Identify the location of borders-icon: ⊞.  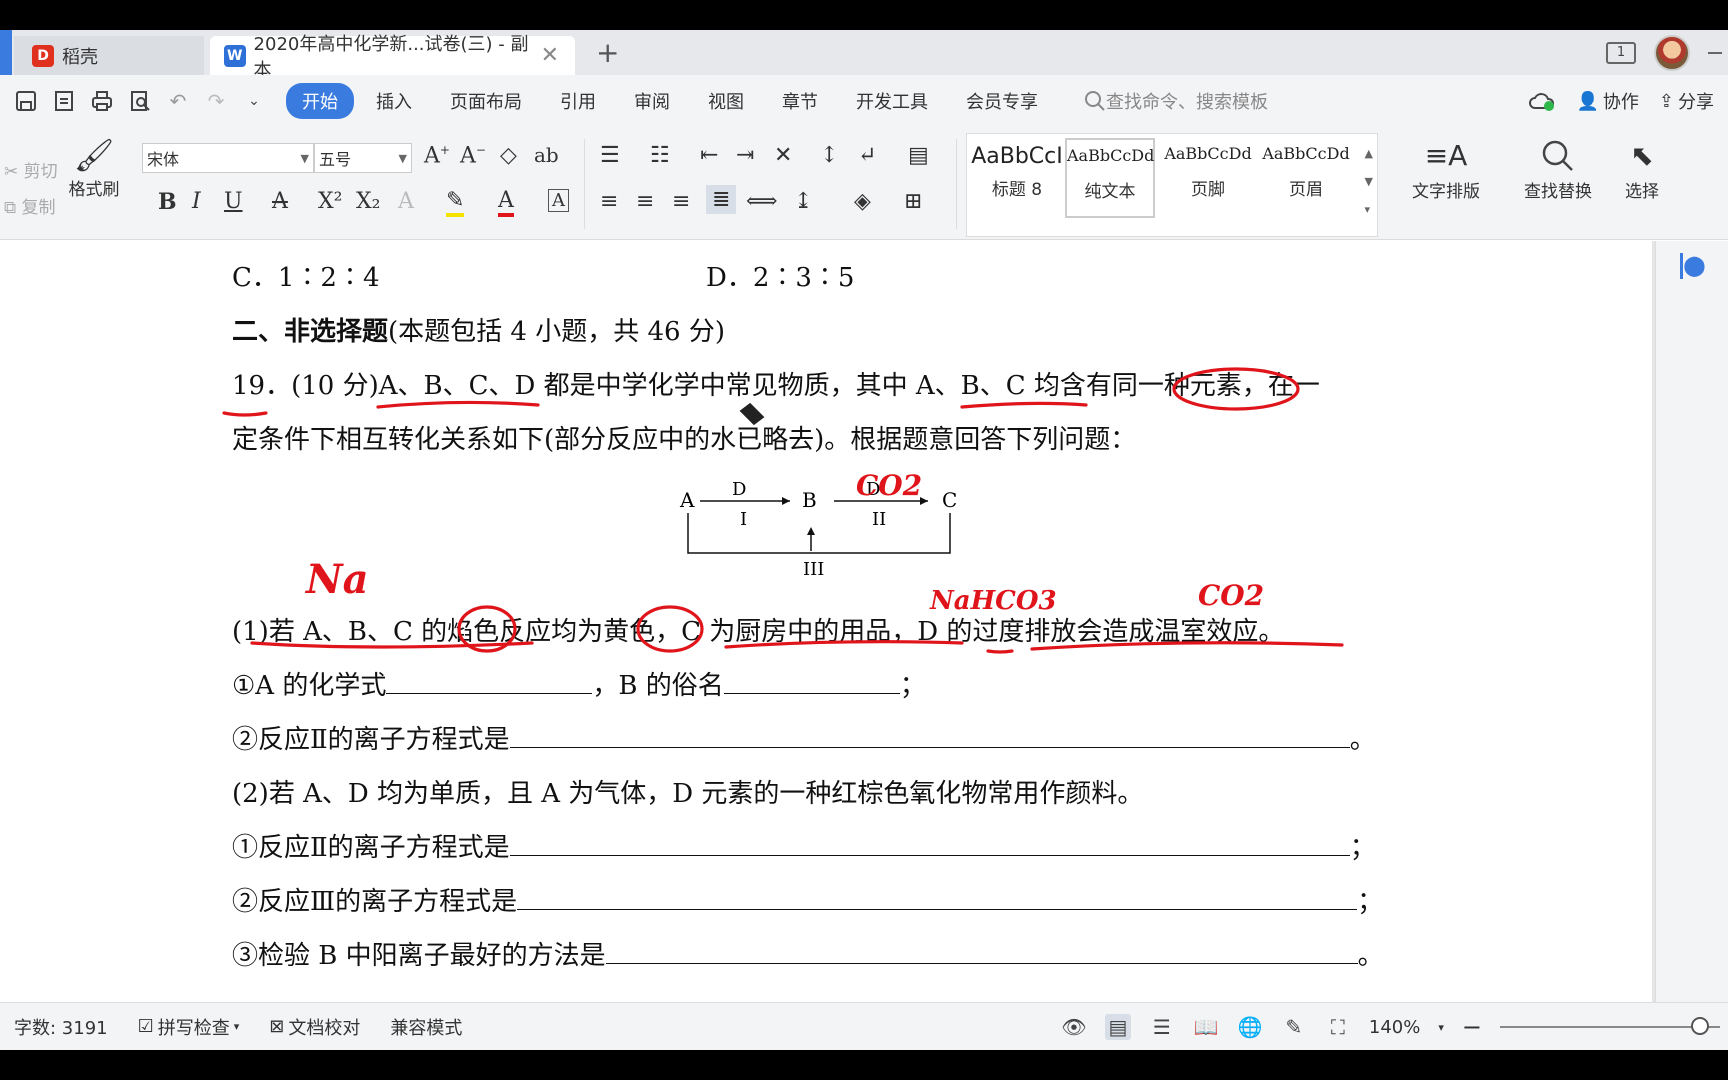
(913, 201).